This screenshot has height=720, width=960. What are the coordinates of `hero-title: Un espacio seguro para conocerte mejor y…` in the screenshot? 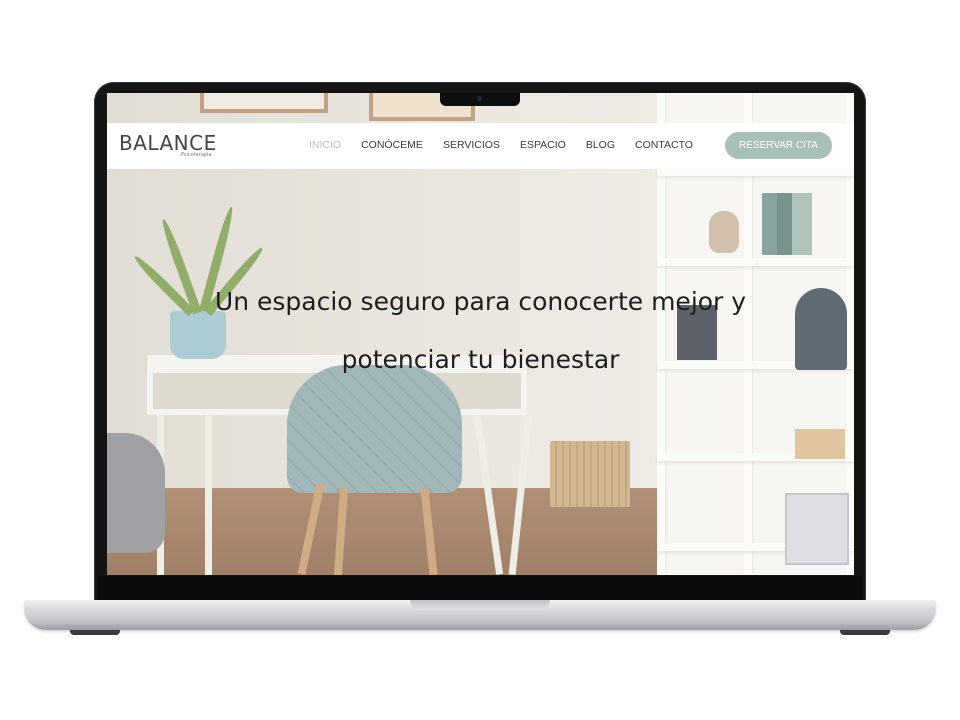 It's located at (480, 331).